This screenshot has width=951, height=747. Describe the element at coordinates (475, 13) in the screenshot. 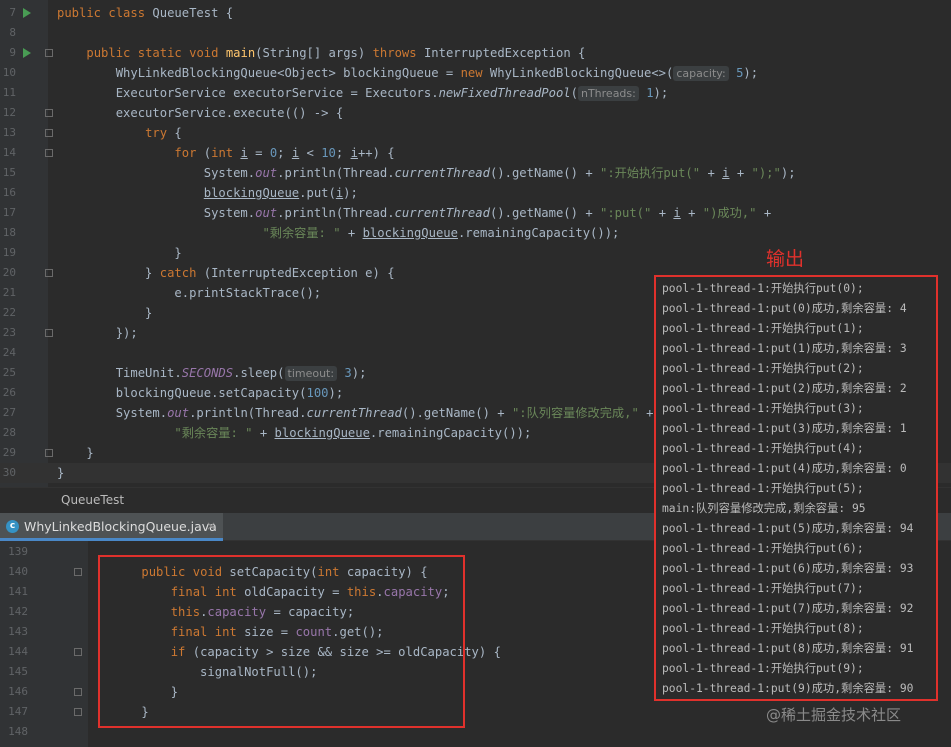

I see `code-line: 7 public class QueueTest {` at that location.